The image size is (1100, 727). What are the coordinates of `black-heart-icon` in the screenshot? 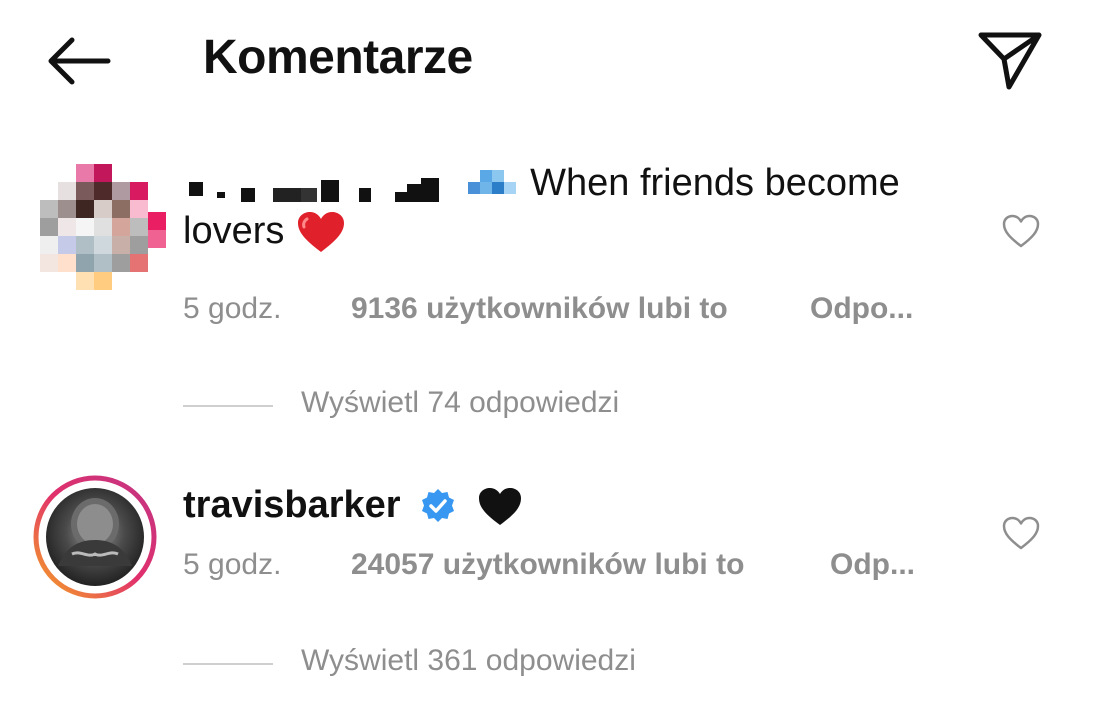 It's located at (499, 506).